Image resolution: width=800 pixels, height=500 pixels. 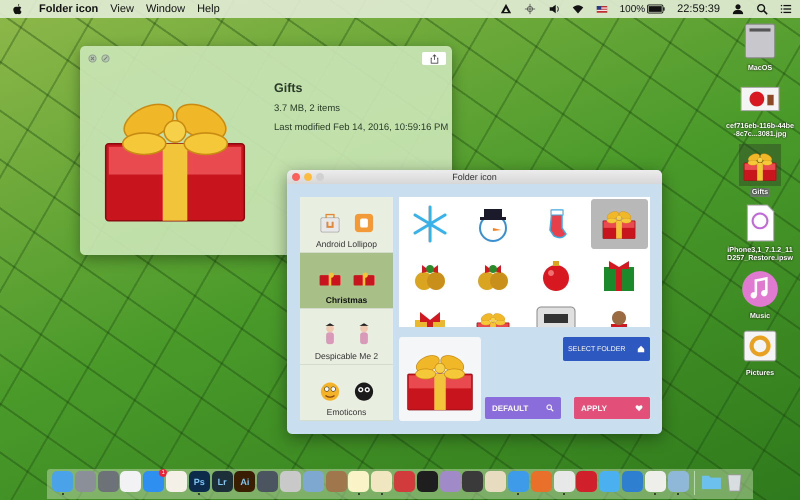 I want to click on wifi-icon, so click(x=578, y=9).